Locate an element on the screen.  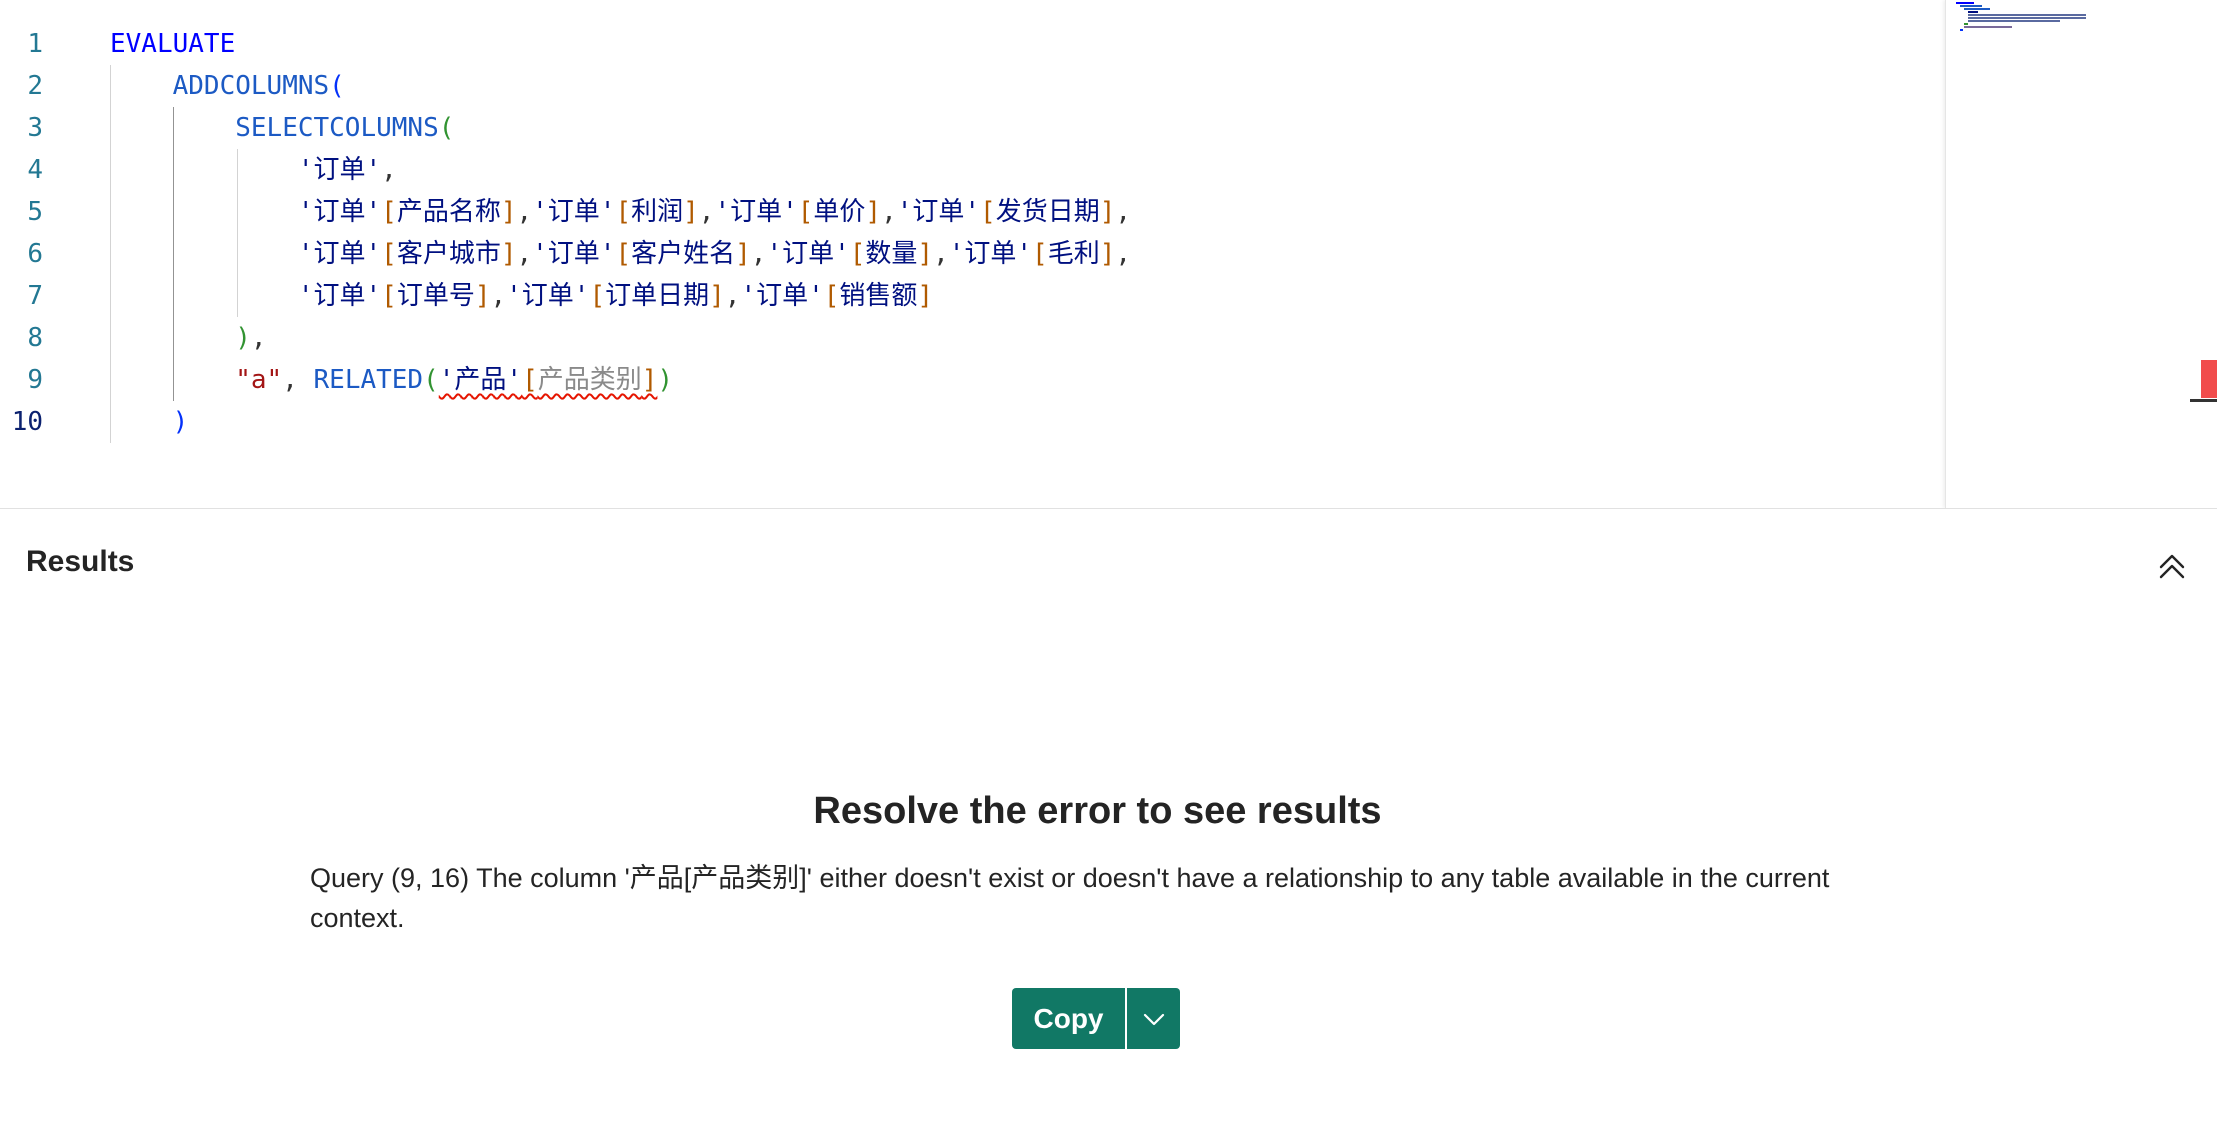
copy-options-button is located at coordinates (1153, 1018).